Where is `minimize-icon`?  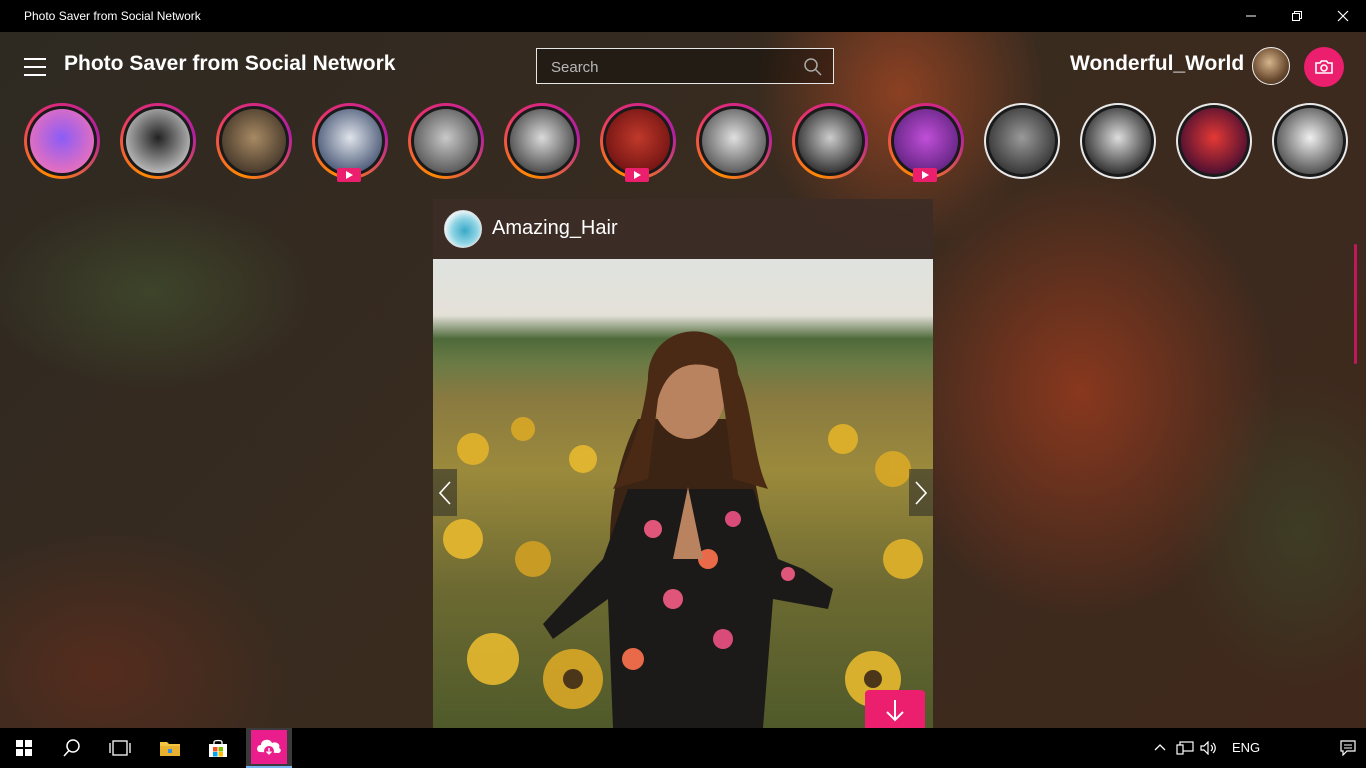
minimize-icon is located at coordinates (1251, 16).